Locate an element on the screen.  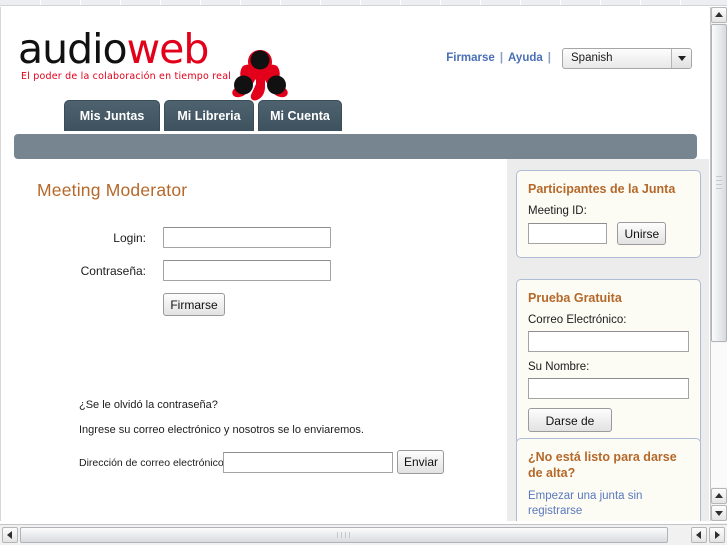
forgot-password-row: Dirección de correo electrónico: Enviar is located at coordinates (289, 463).